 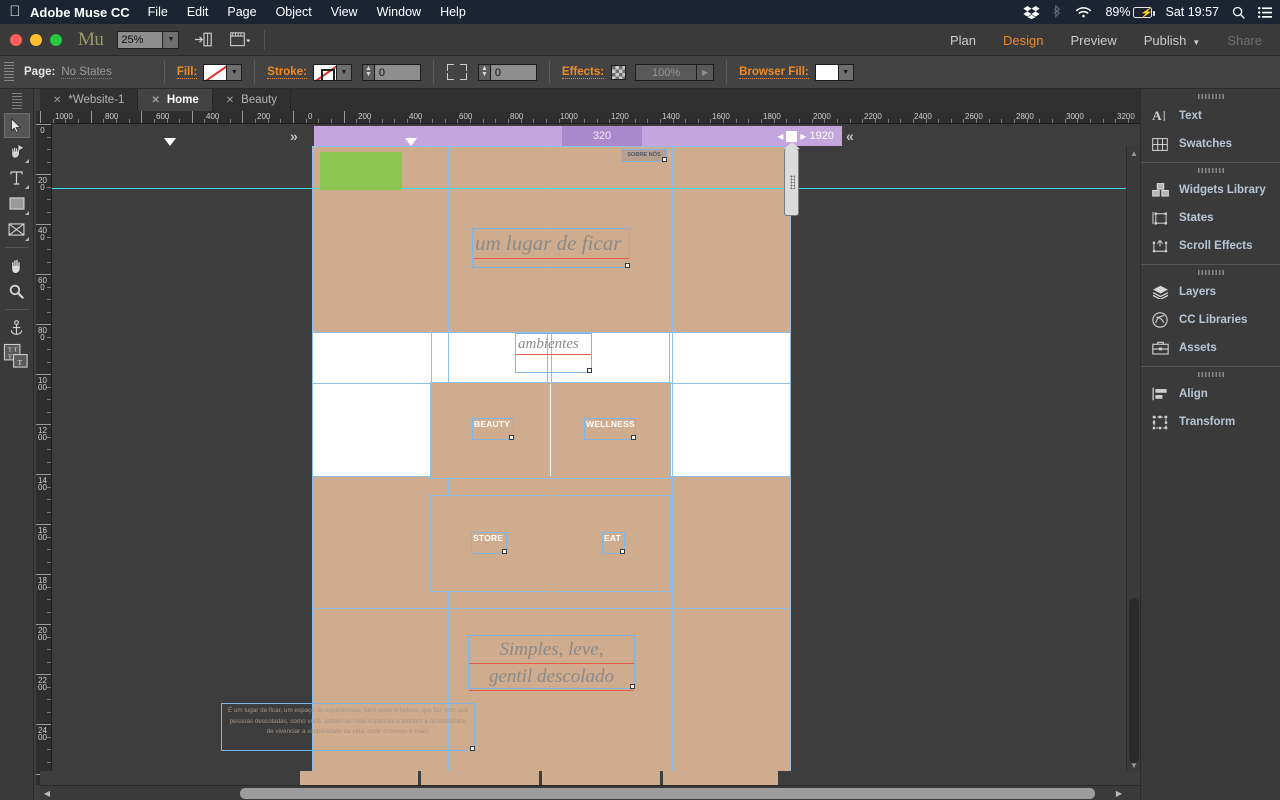 I want to click on macos-clock: Sat 19:57, so click(x=1192, y=12).